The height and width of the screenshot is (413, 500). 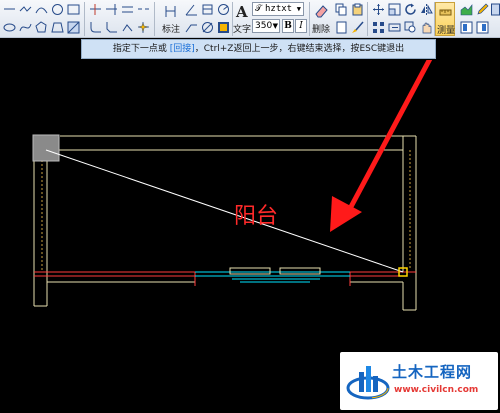 I want to click on room-label: 阳台, so click(x=256, y=216).